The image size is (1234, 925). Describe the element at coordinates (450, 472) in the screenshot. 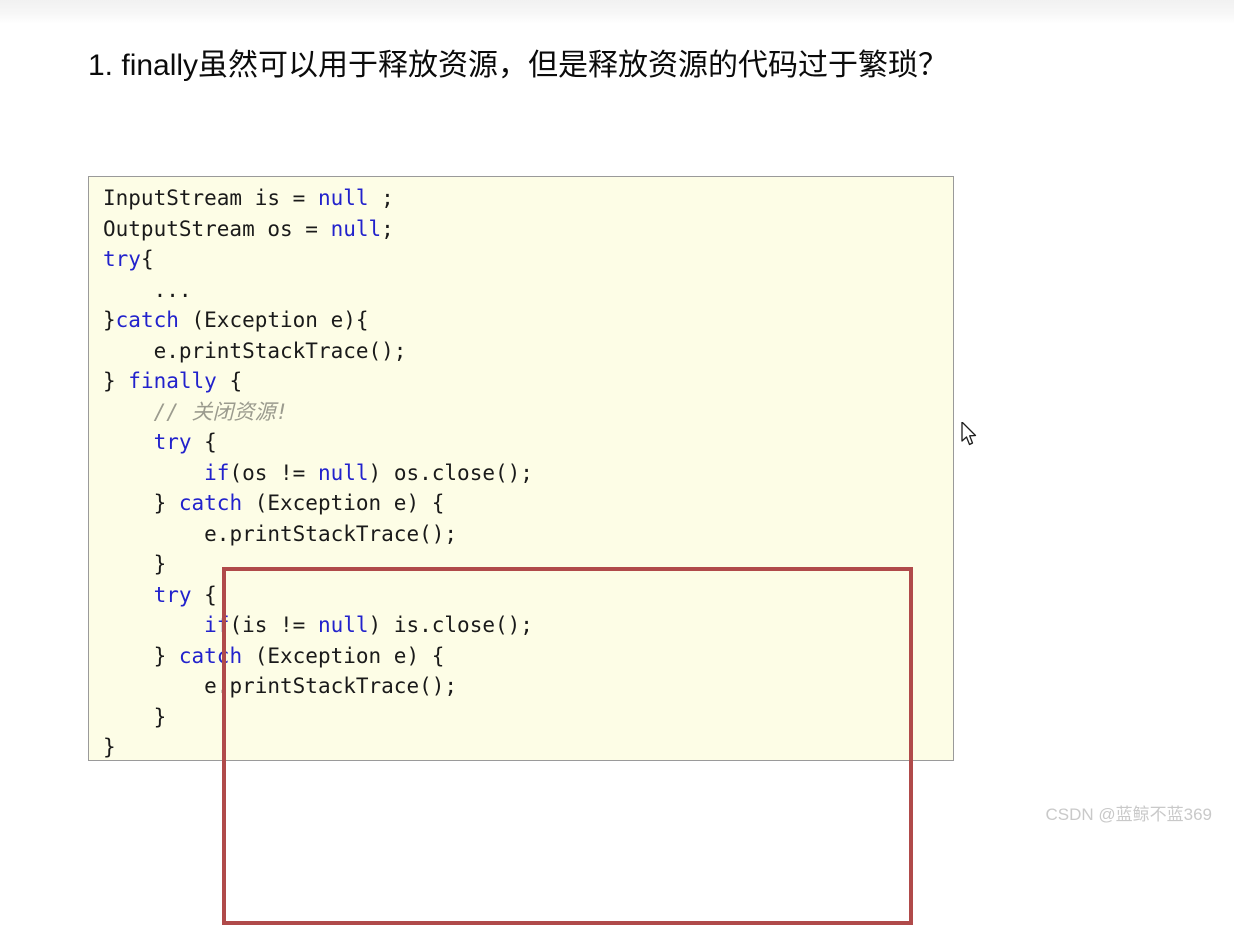

I see `code-text: ) os.close();` at that location.